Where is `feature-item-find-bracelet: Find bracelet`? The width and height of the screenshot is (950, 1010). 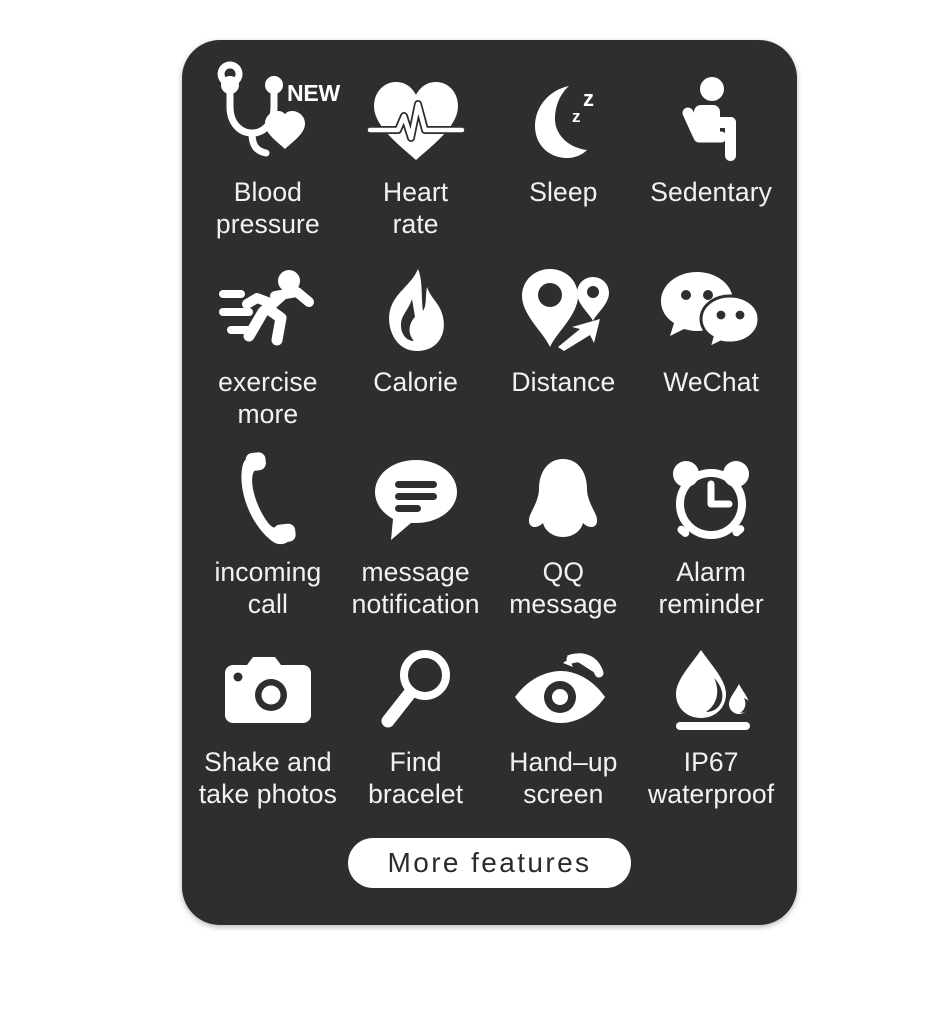
feature-item-find-bracelet: Find bracelet is located at coordinates (416, 739).